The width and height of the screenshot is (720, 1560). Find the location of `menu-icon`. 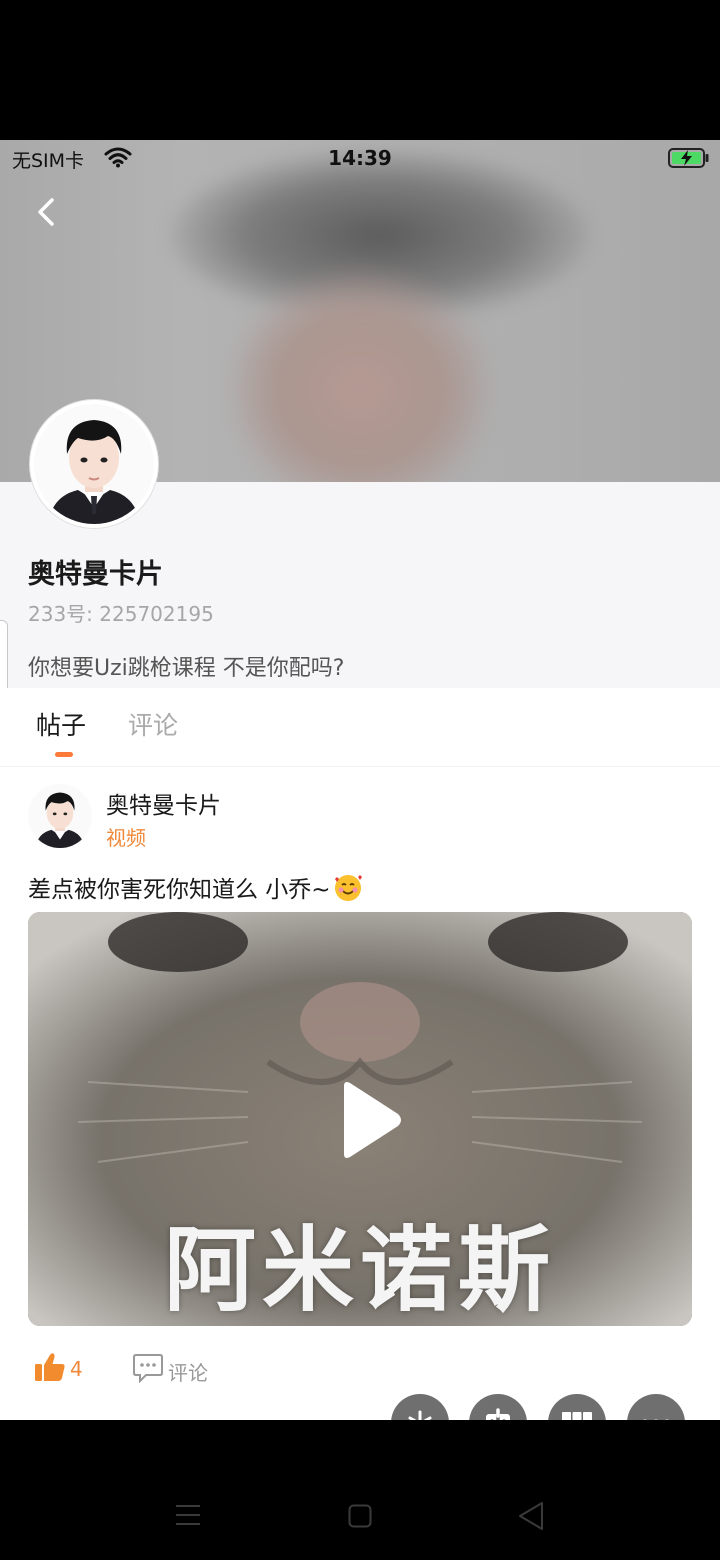

menu-icon is located at coordinates (188, 1517).